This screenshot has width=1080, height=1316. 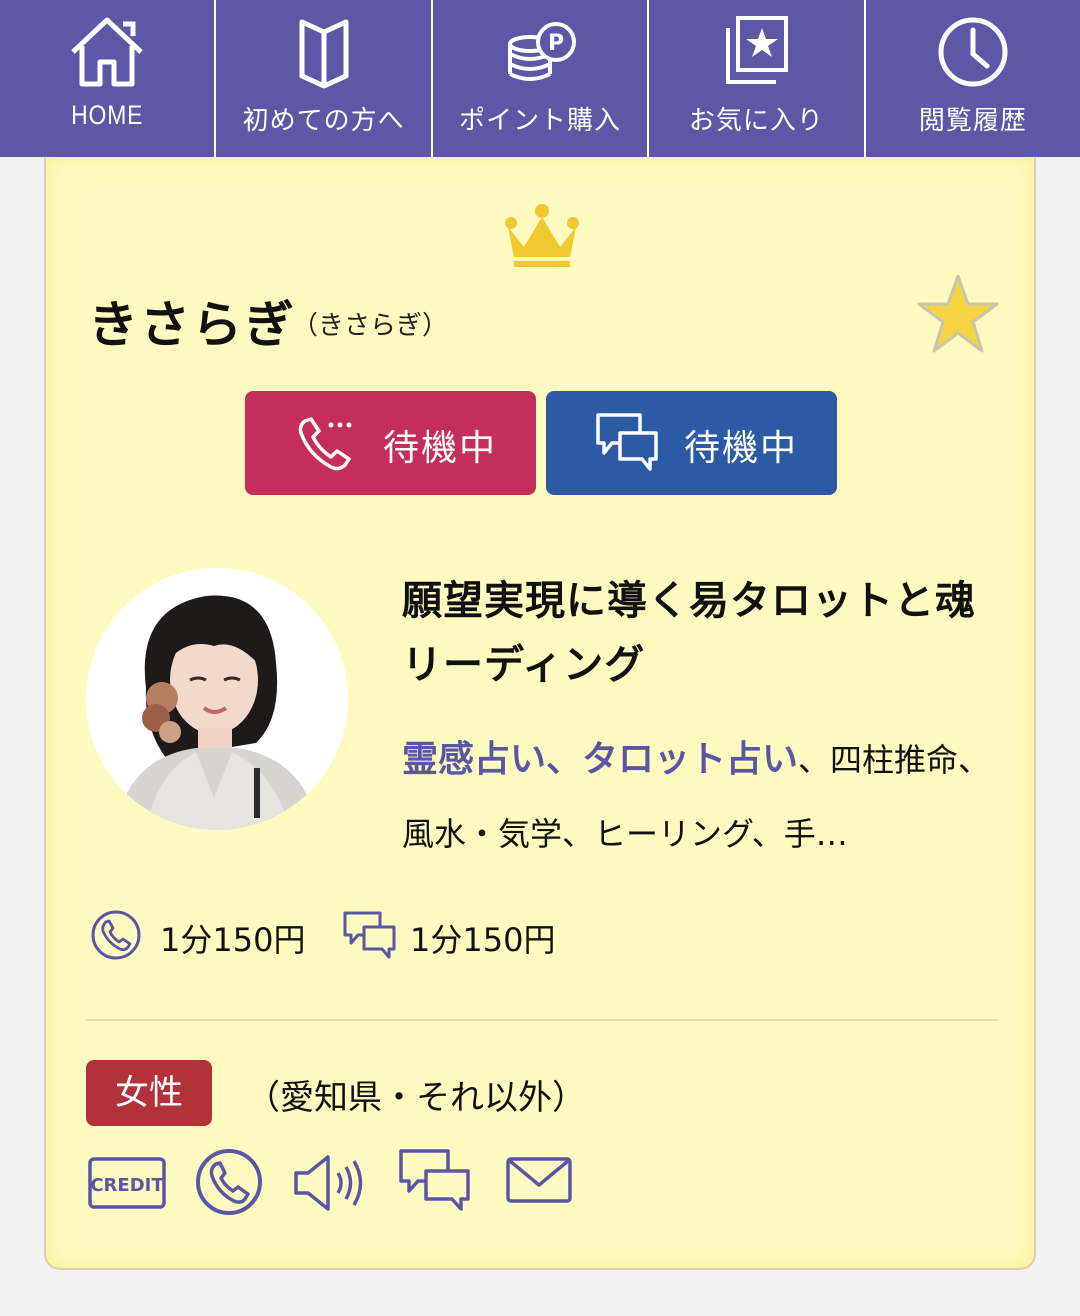 What do you see at coordinates (627, 442) in the screenshot?
I see `chat-waiting-icon` at bounding box center [627, 442].